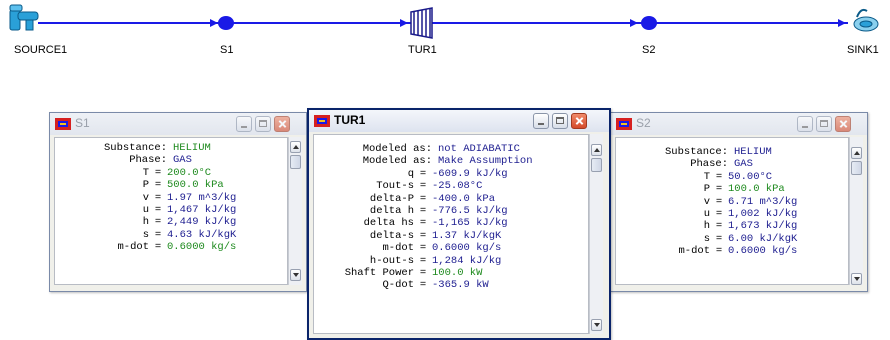 This screenshot has width=890, height=340. What do you see at coordinates (145, 234) in the screenshot?
I see `property-name: s` at bounding box center [145, 234].